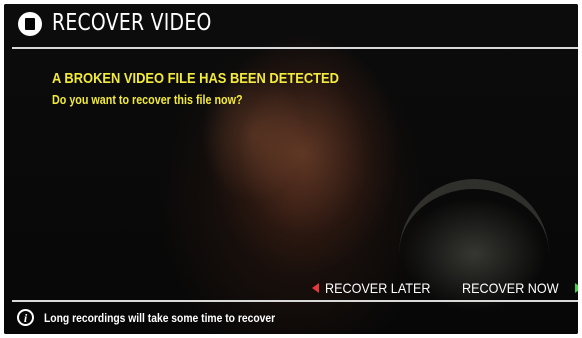  Describe the element at coordinates (30, 24) in the screenshot. I see `camera-stop-icon` at that location.